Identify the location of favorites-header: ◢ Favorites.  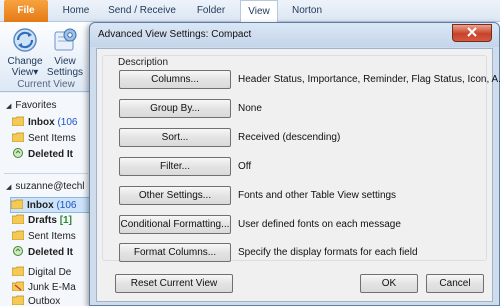
(46, 106).